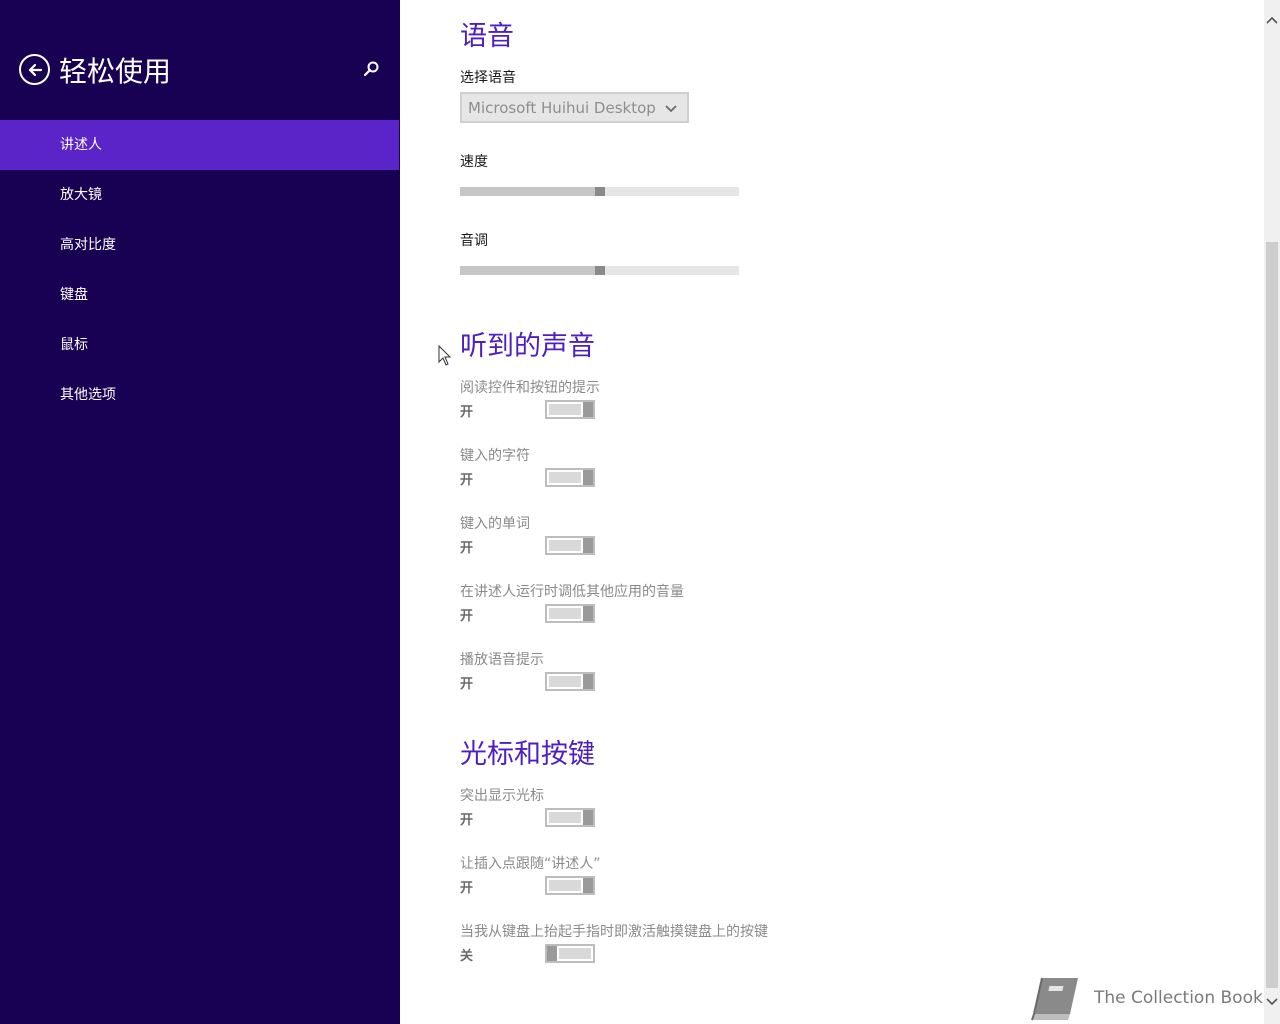  Describe the element at coordinates (467, 616) in the screenshot. I see `lower-volume-state: 开` at that location.